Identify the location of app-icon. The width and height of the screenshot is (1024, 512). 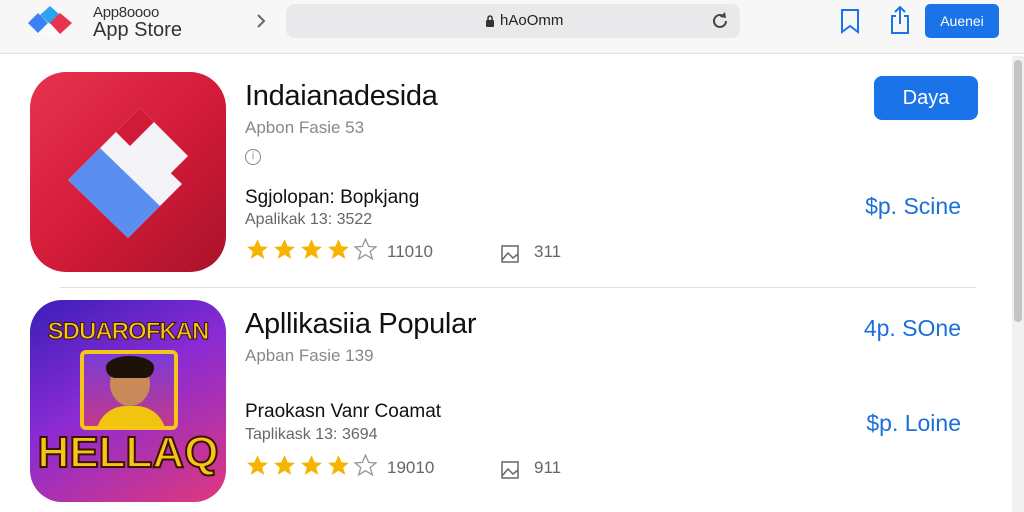
(128, 172).